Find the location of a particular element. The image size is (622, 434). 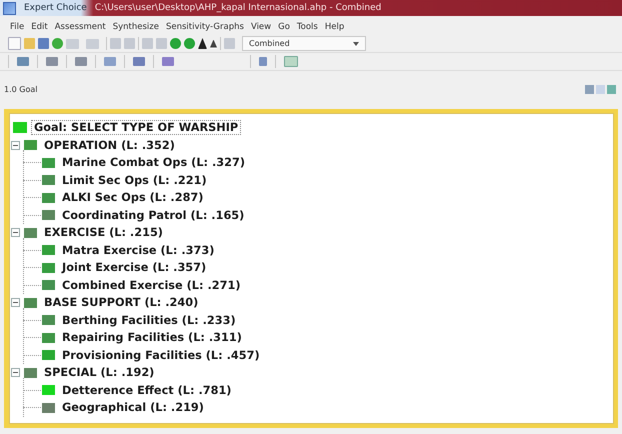

node-label: Repairing Facilities (L: .311) is located at coordinates (152, 338).